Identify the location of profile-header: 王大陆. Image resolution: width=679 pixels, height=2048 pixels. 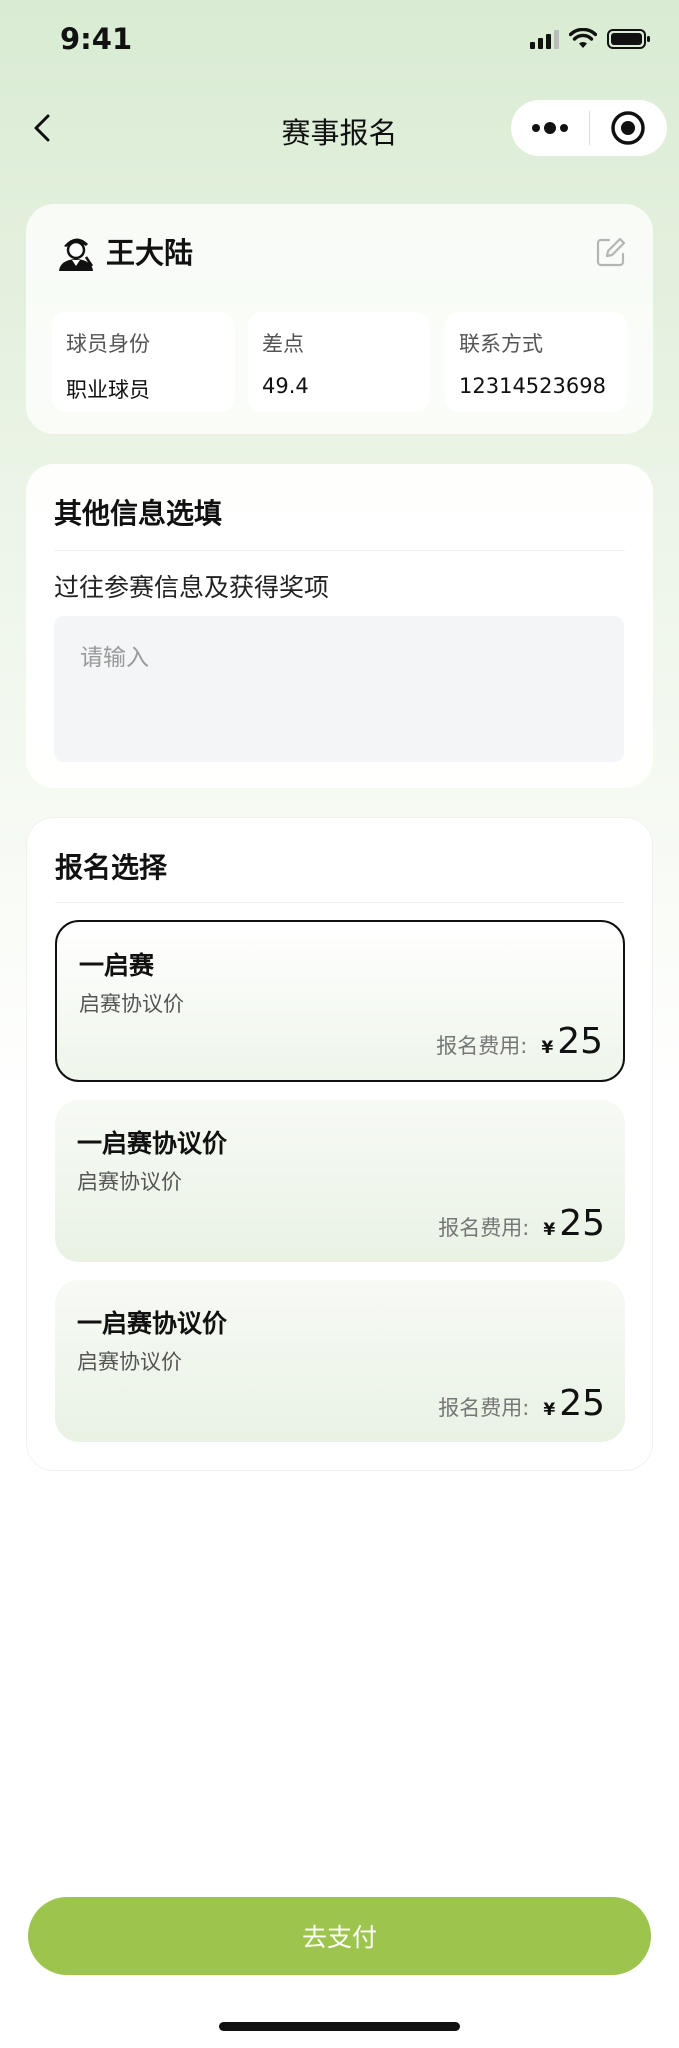
(124, 251).